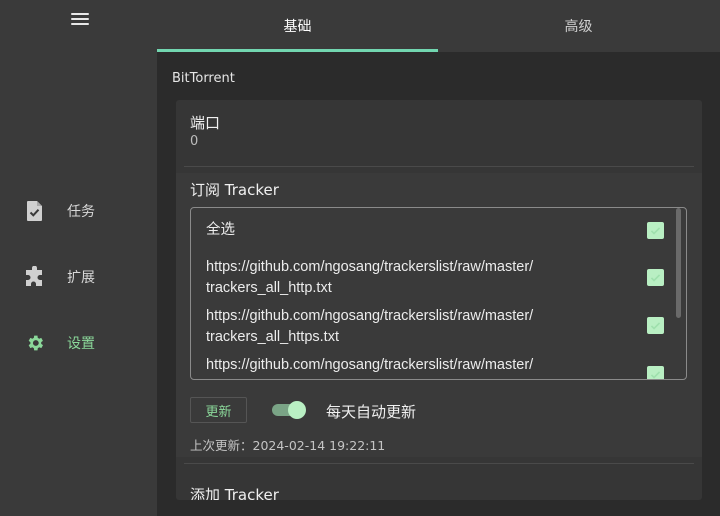 The image size is (720, 516). Describe the element at coordinates (194, 141) in the screenshot. I see `port-value: 0` at that location.